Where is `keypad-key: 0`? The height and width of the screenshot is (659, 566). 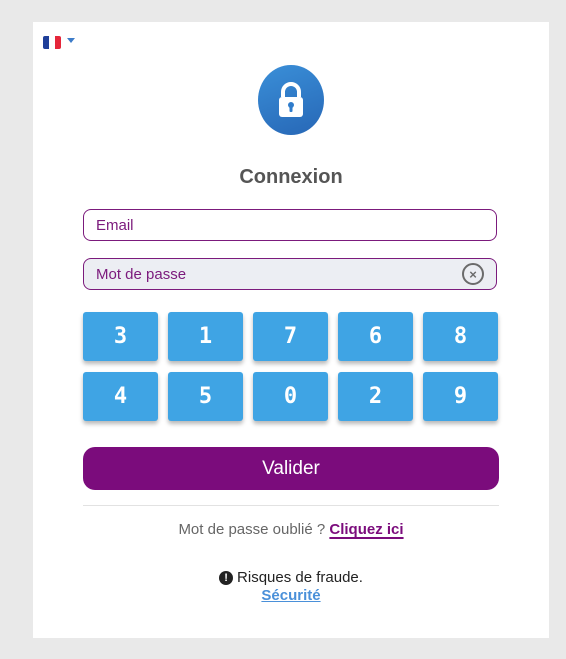 keypad-key: 0 is located at coordinates (290, 396).